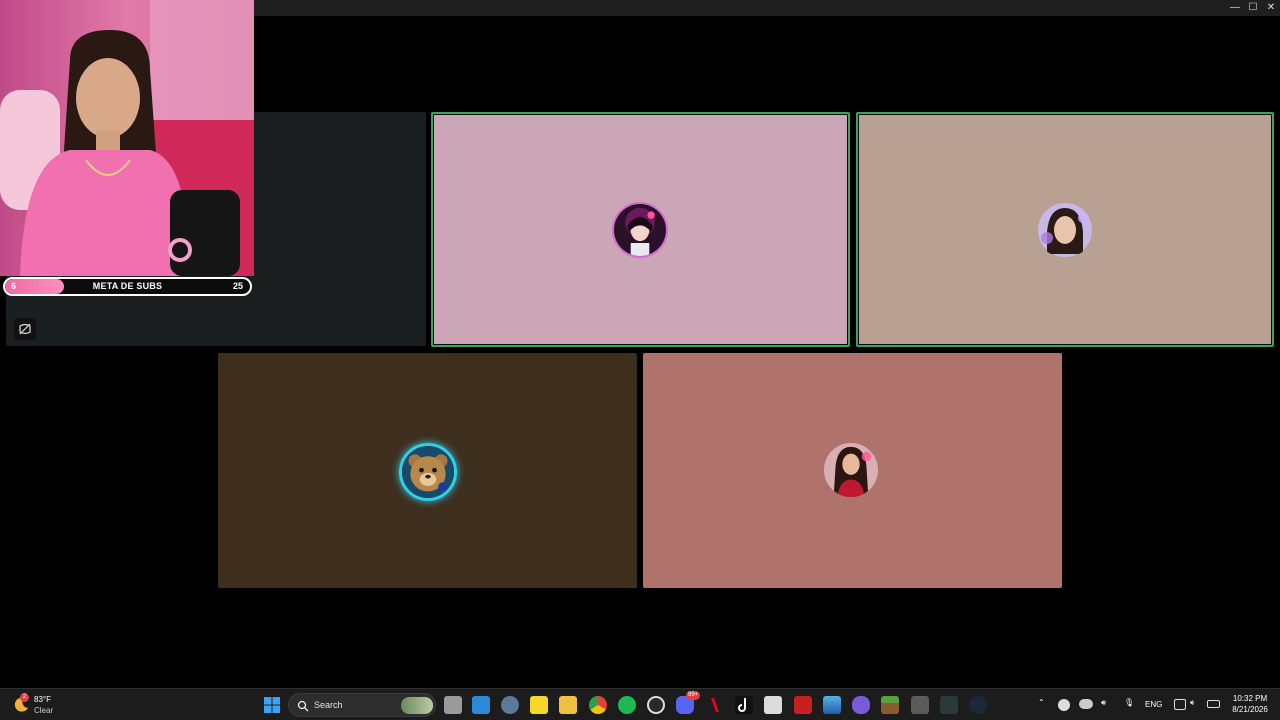 This screenshot has height=720, width=1280. I want to click on participant-tile-pink, so click(640, 229).